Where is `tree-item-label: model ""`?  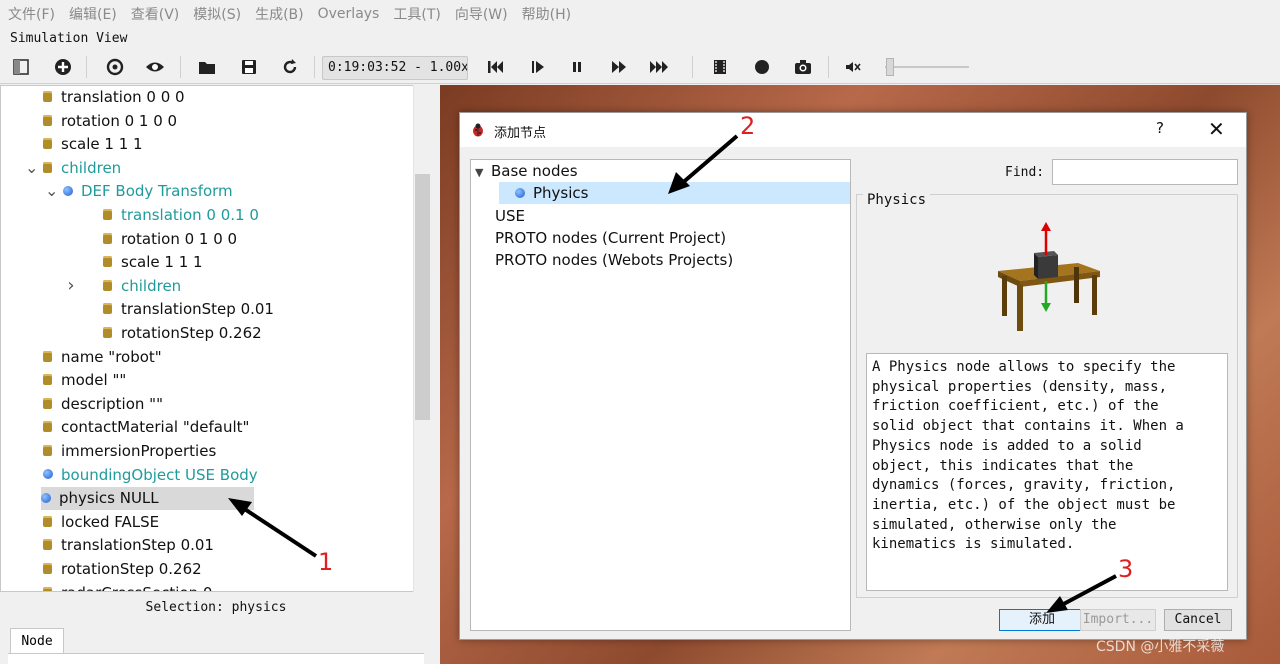 tree-item-label: model "" is located at coordinates (94, 380).